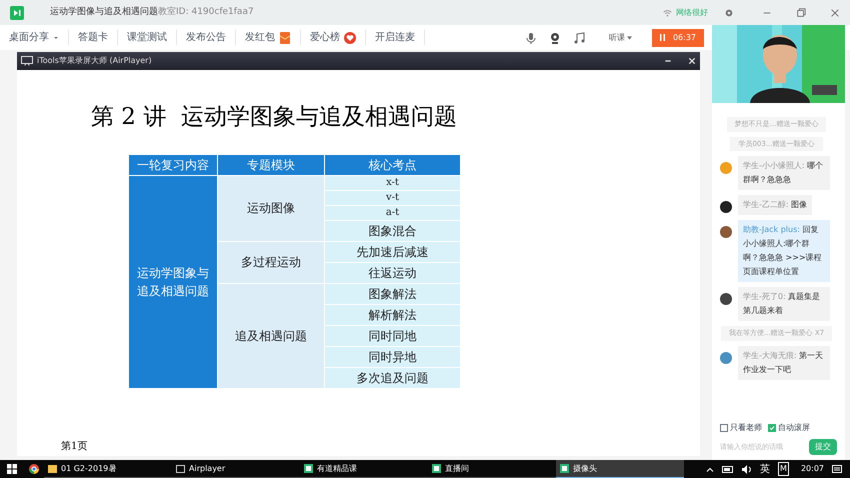 The image size is (850, 478). Describe the element at coordinates (392, 336) in the screenshot. I see `table-cell: 同时同地` at that location.